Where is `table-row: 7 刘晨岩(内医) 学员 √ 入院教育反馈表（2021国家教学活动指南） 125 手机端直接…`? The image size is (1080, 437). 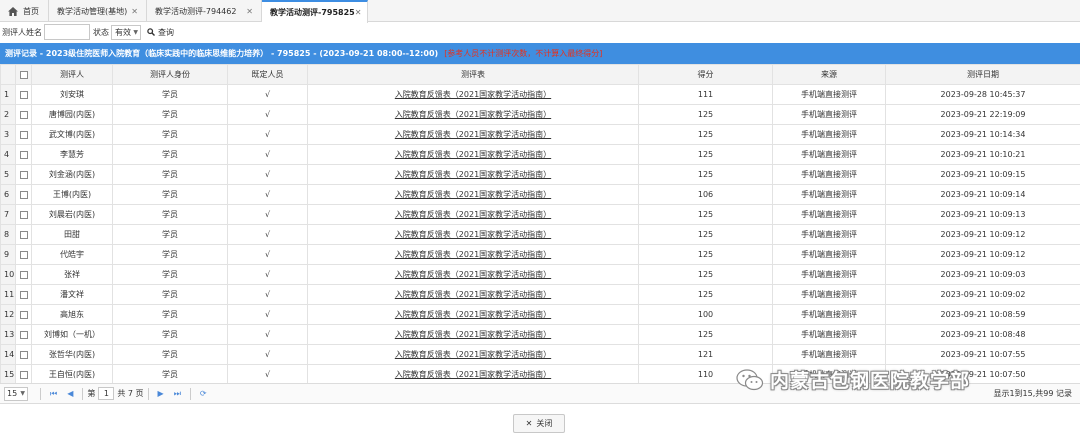
table-row: 7 刘晨岩(内医) 学员 √ 入院教育反馈表（2021国家教学活动指南） 125 手机端直接… is located at coordinates (540, 214).